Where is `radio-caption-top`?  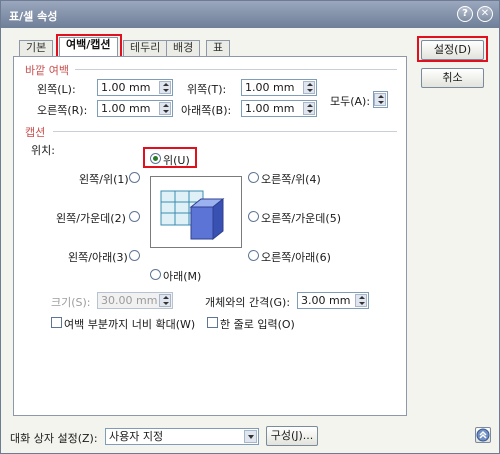 radio-caption-top is located at coordinates (155, 158).